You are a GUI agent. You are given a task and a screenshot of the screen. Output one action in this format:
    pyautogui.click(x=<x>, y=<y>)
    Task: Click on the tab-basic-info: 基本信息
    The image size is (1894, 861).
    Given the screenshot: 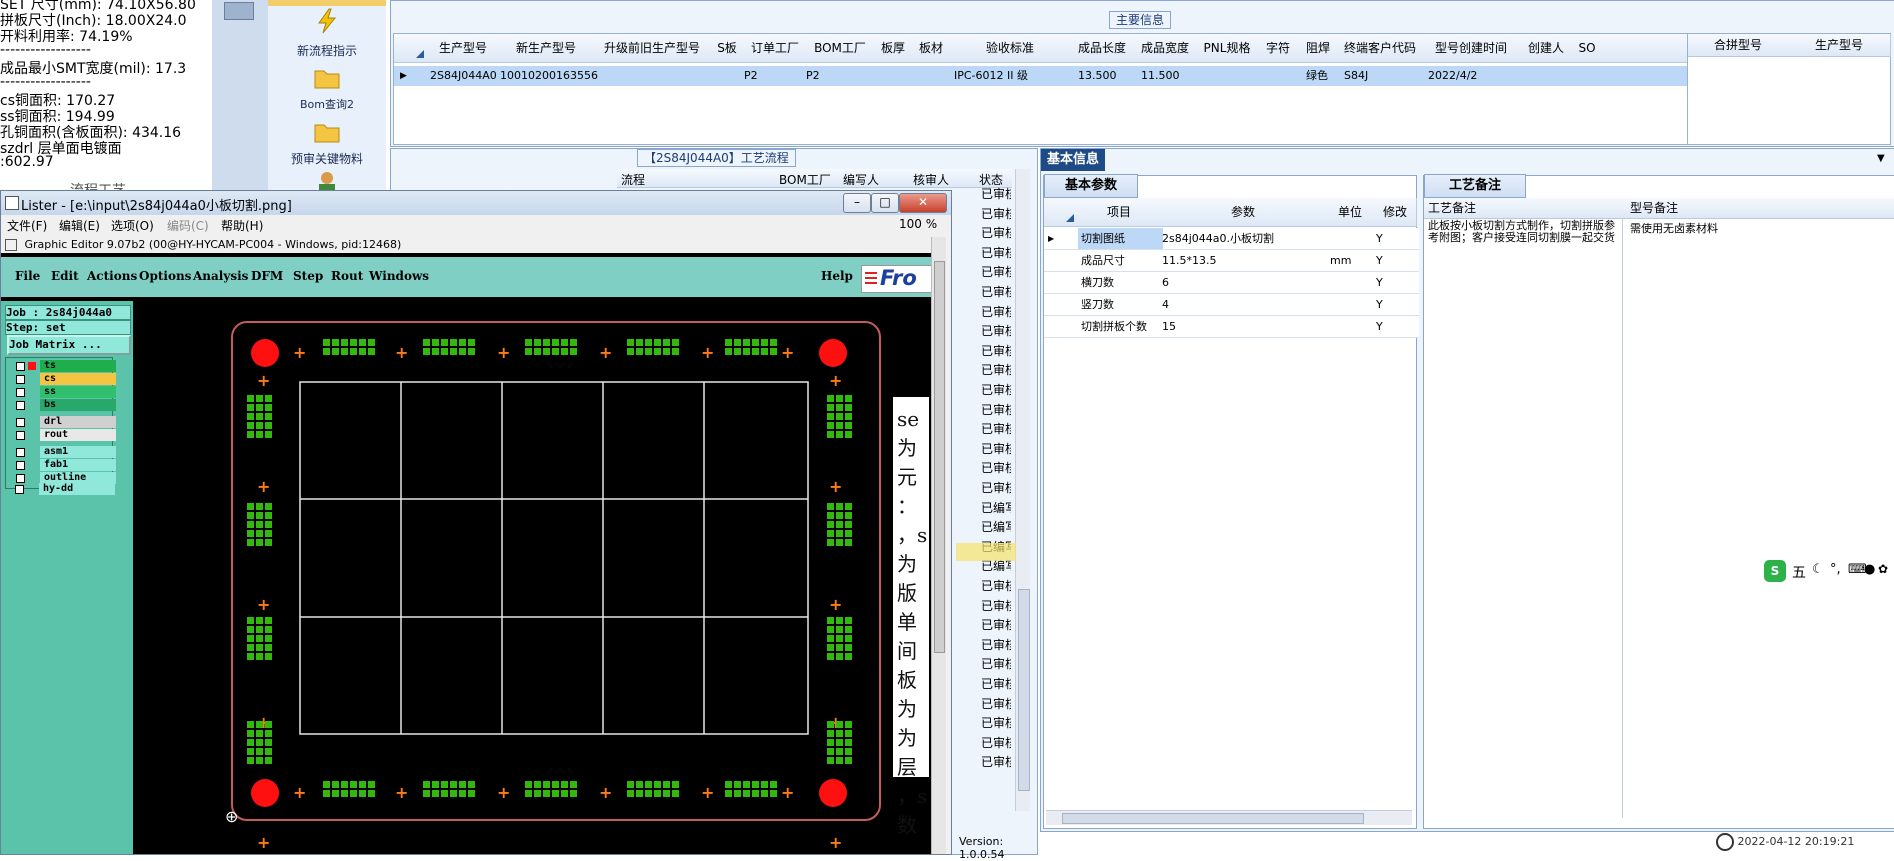 What is the action you would take?
    pyautogui.click(x=1073, y=160)
    